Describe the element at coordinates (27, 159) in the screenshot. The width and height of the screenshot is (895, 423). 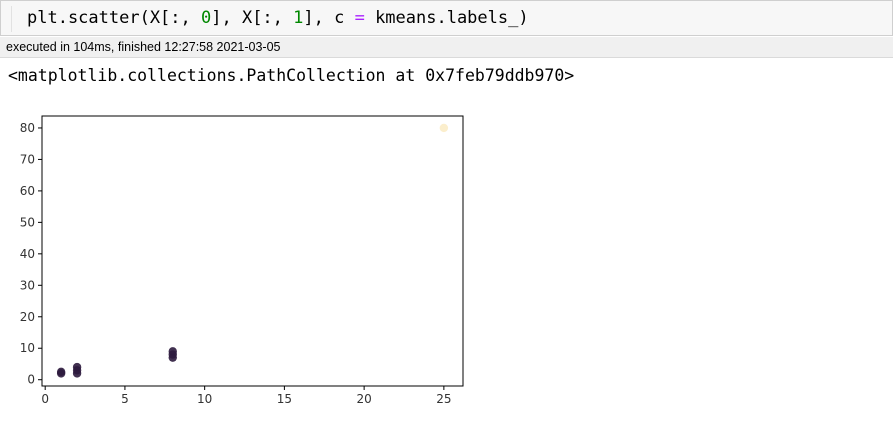
I see `y-tick-label: 70` at that location.